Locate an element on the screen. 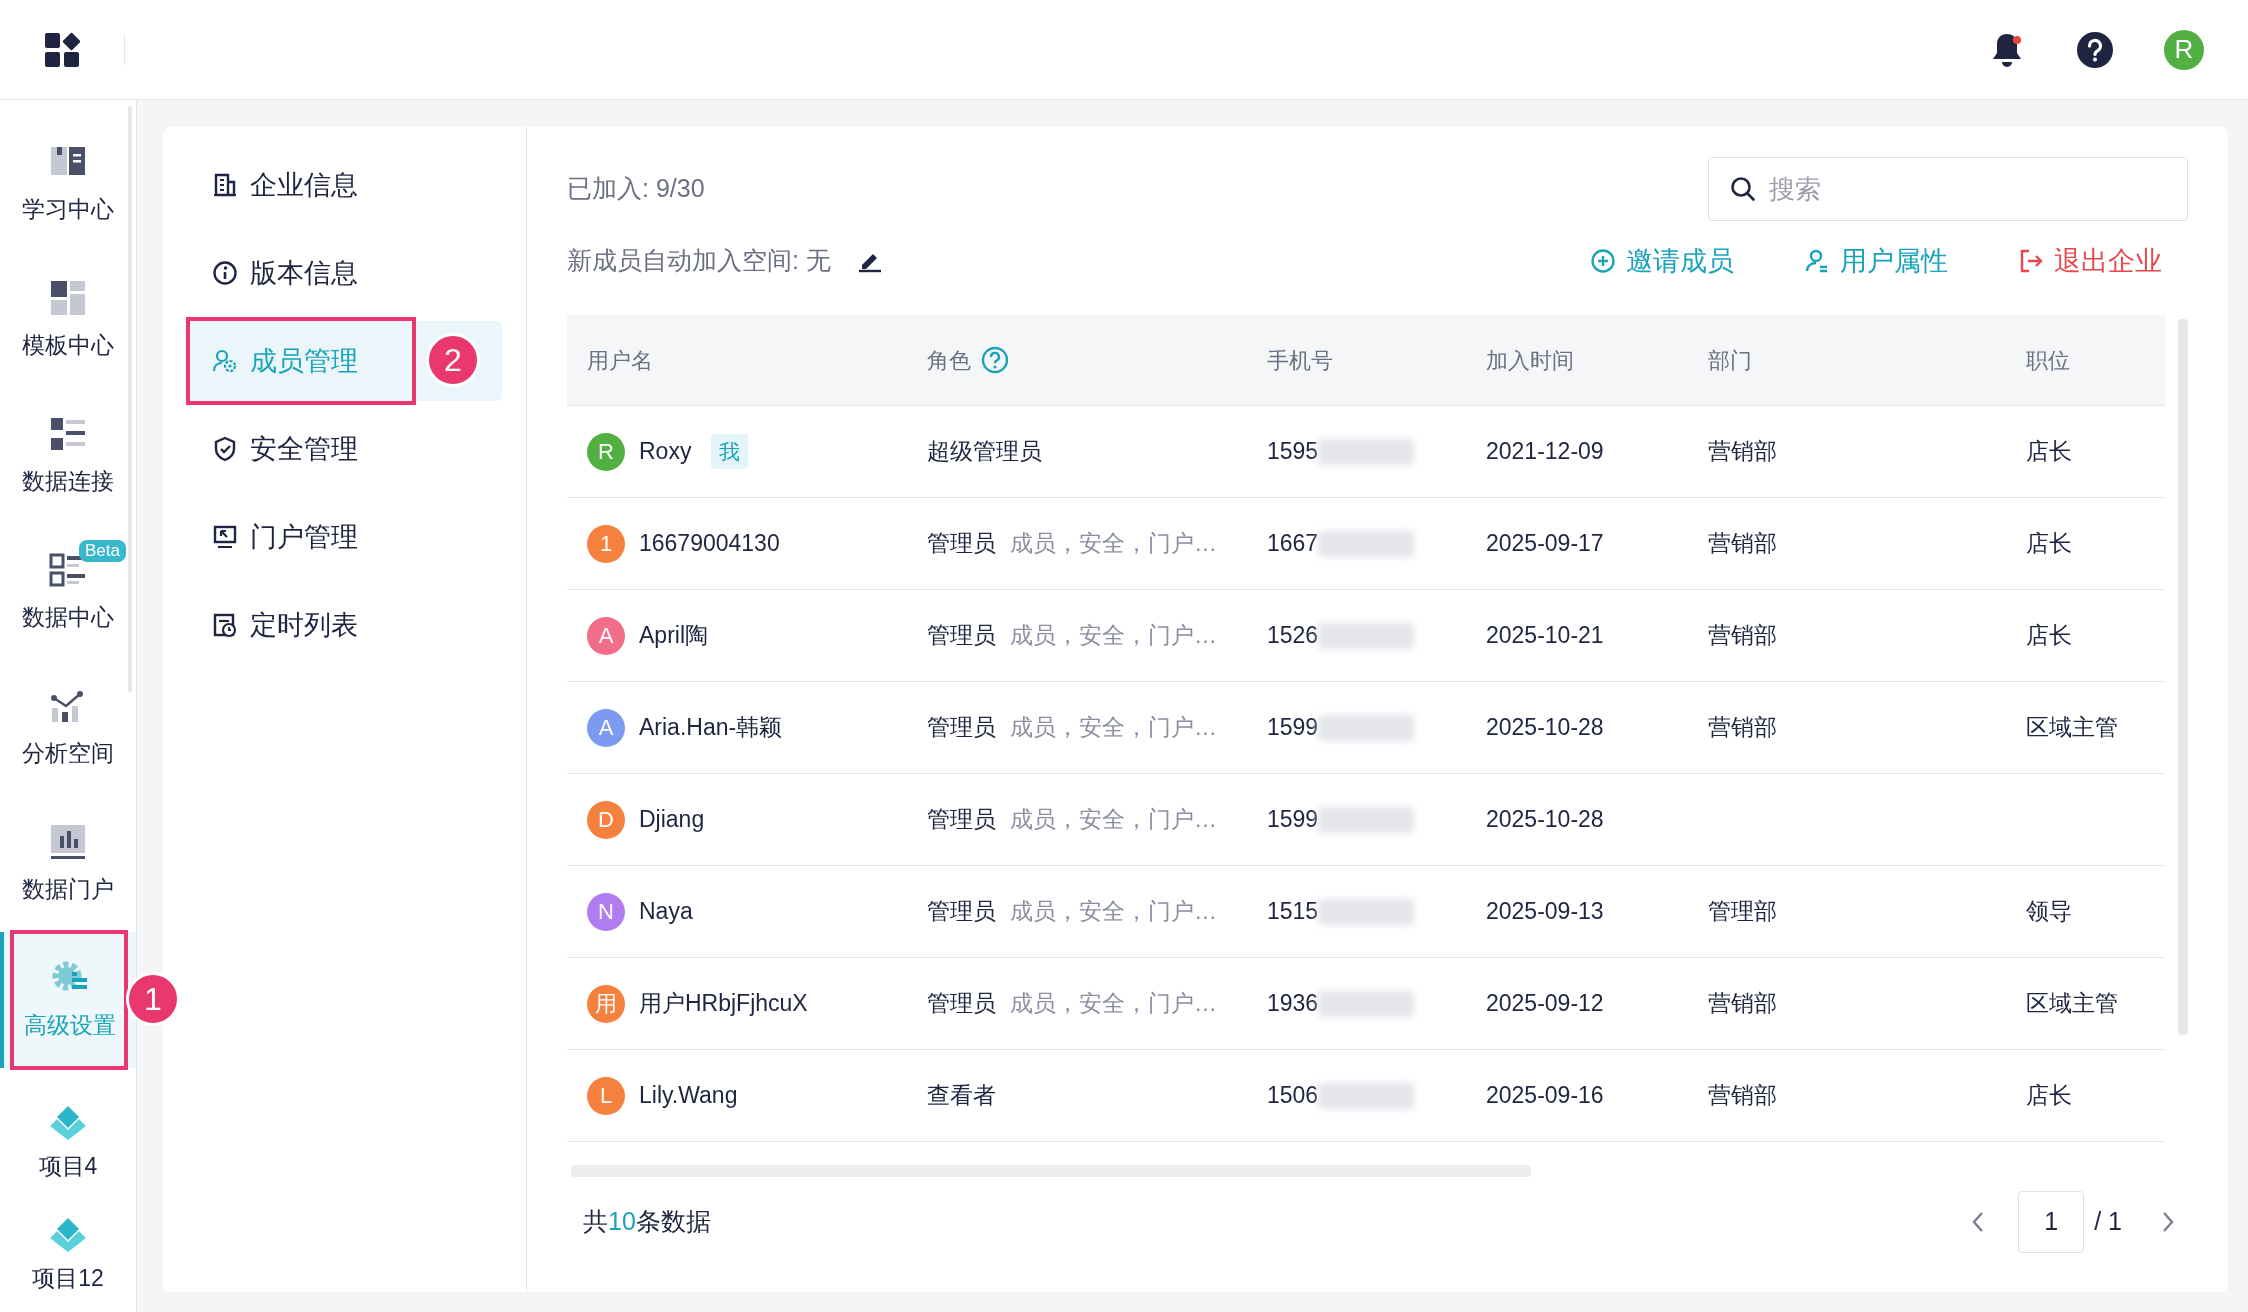  column-header: 用户名 is located at coordinates (620, 360).